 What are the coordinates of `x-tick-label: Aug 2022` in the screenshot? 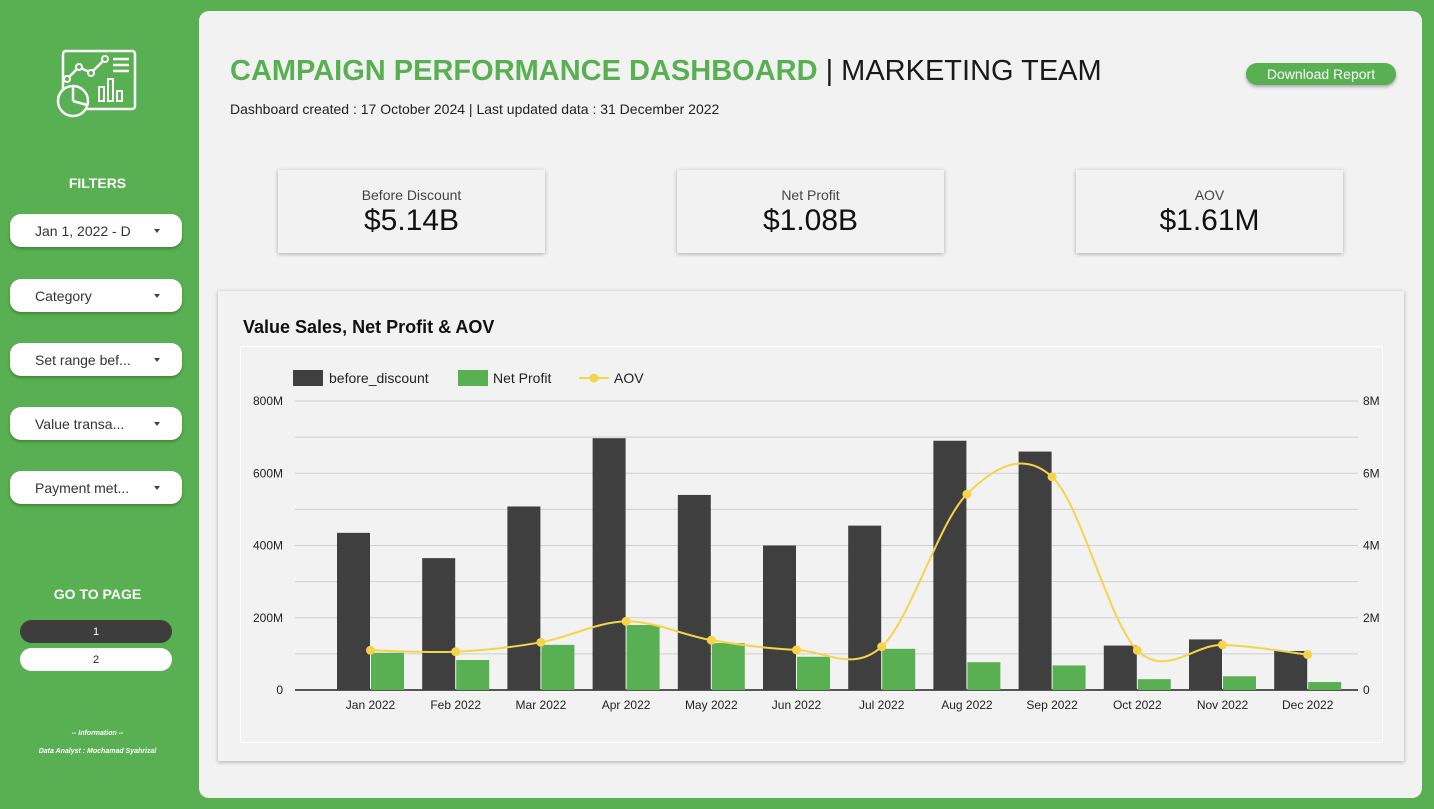 It's located at (967, 705).